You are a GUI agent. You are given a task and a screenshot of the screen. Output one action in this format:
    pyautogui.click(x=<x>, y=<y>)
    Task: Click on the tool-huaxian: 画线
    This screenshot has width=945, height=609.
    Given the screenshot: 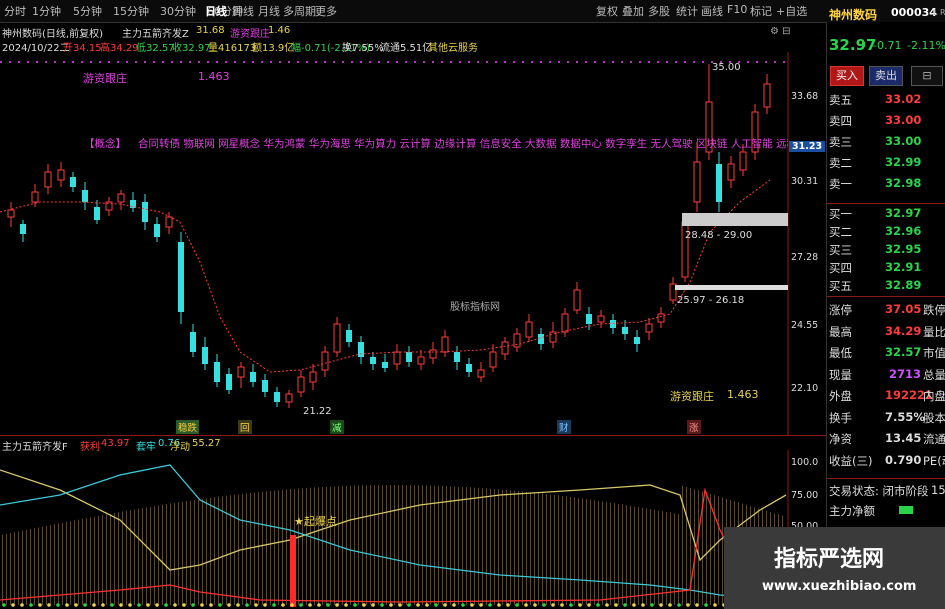 What is the action you would take?
    pyautogui.click(x=712, y=11)
    